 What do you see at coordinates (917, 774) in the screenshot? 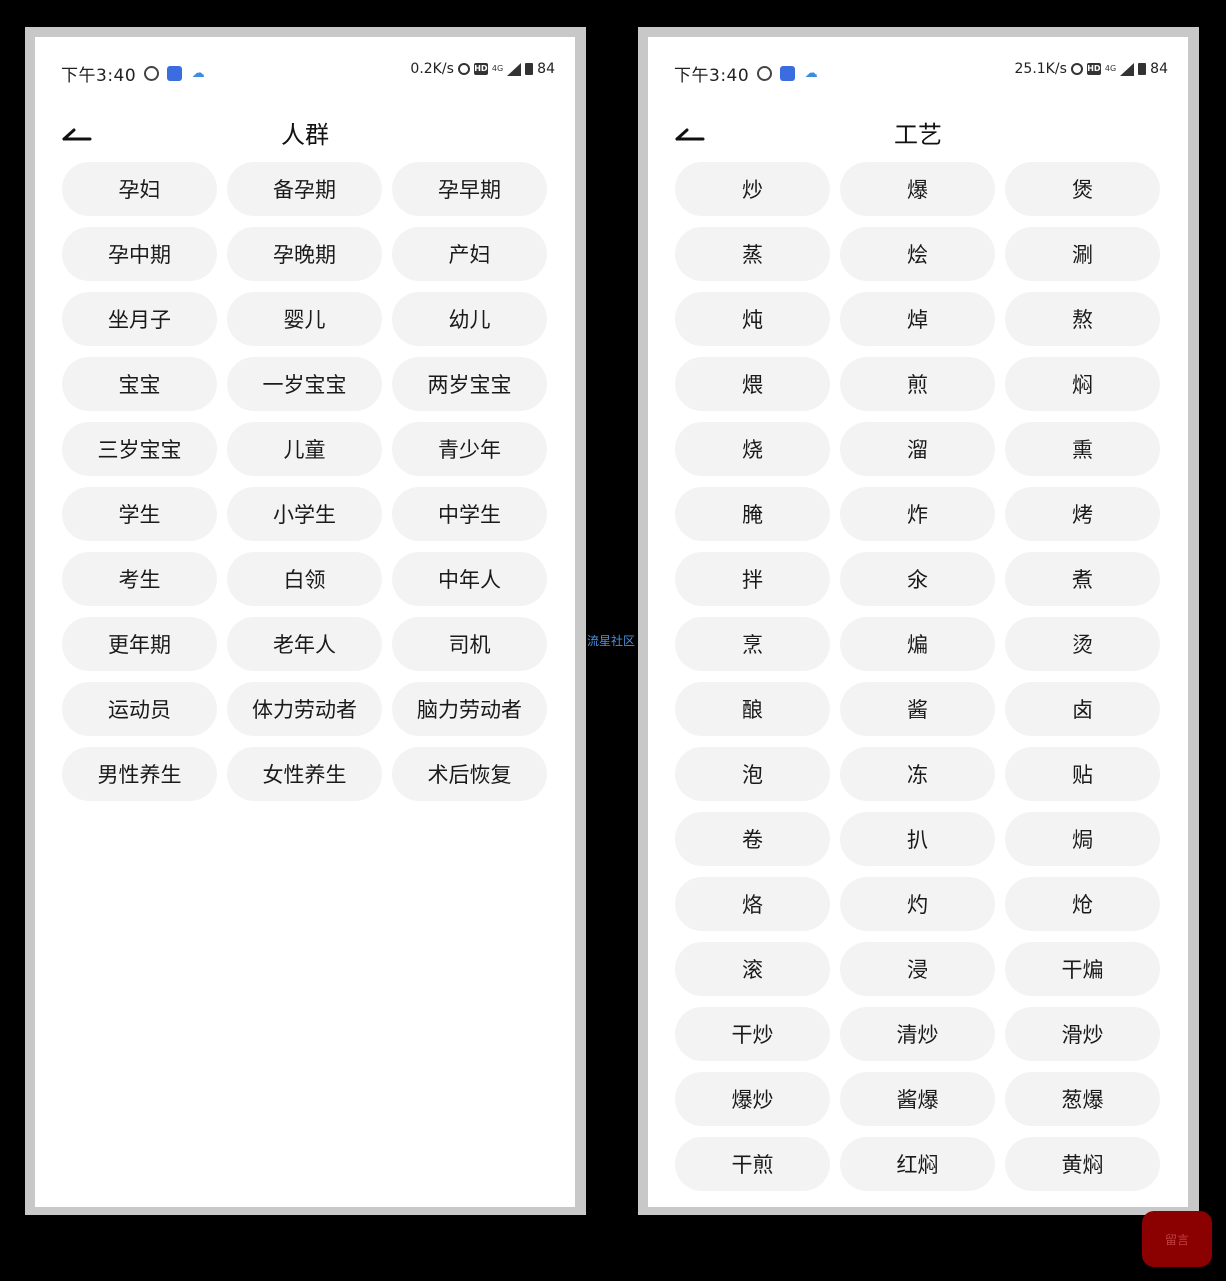
I see `tag-button: 冻` at bounding box center [917, 774].